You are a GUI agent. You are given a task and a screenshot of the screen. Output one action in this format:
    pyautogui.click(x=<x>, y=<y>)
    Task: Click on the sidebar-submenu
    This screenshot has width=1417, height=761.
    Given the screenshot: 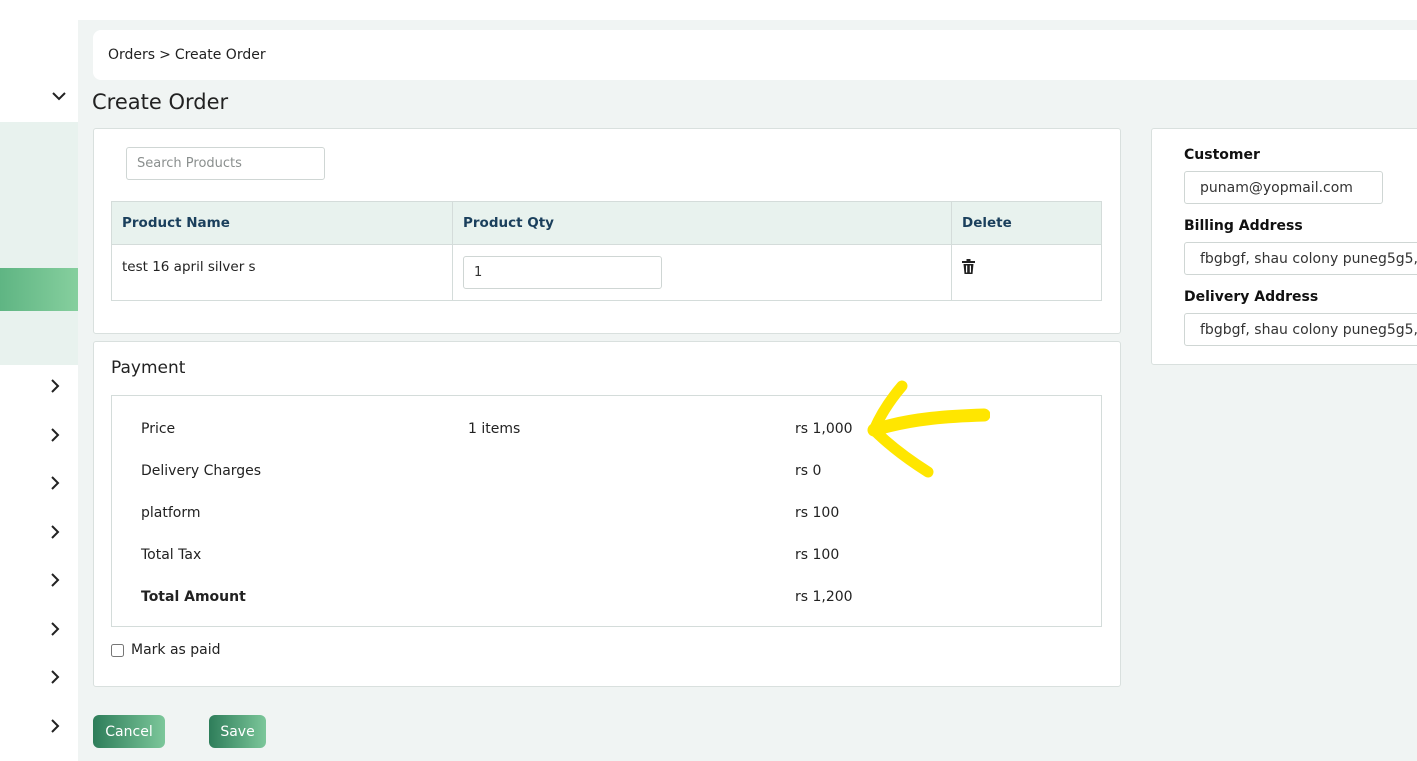 What is the action you would take?
    pyautogui.click(x=39, y=243)
    